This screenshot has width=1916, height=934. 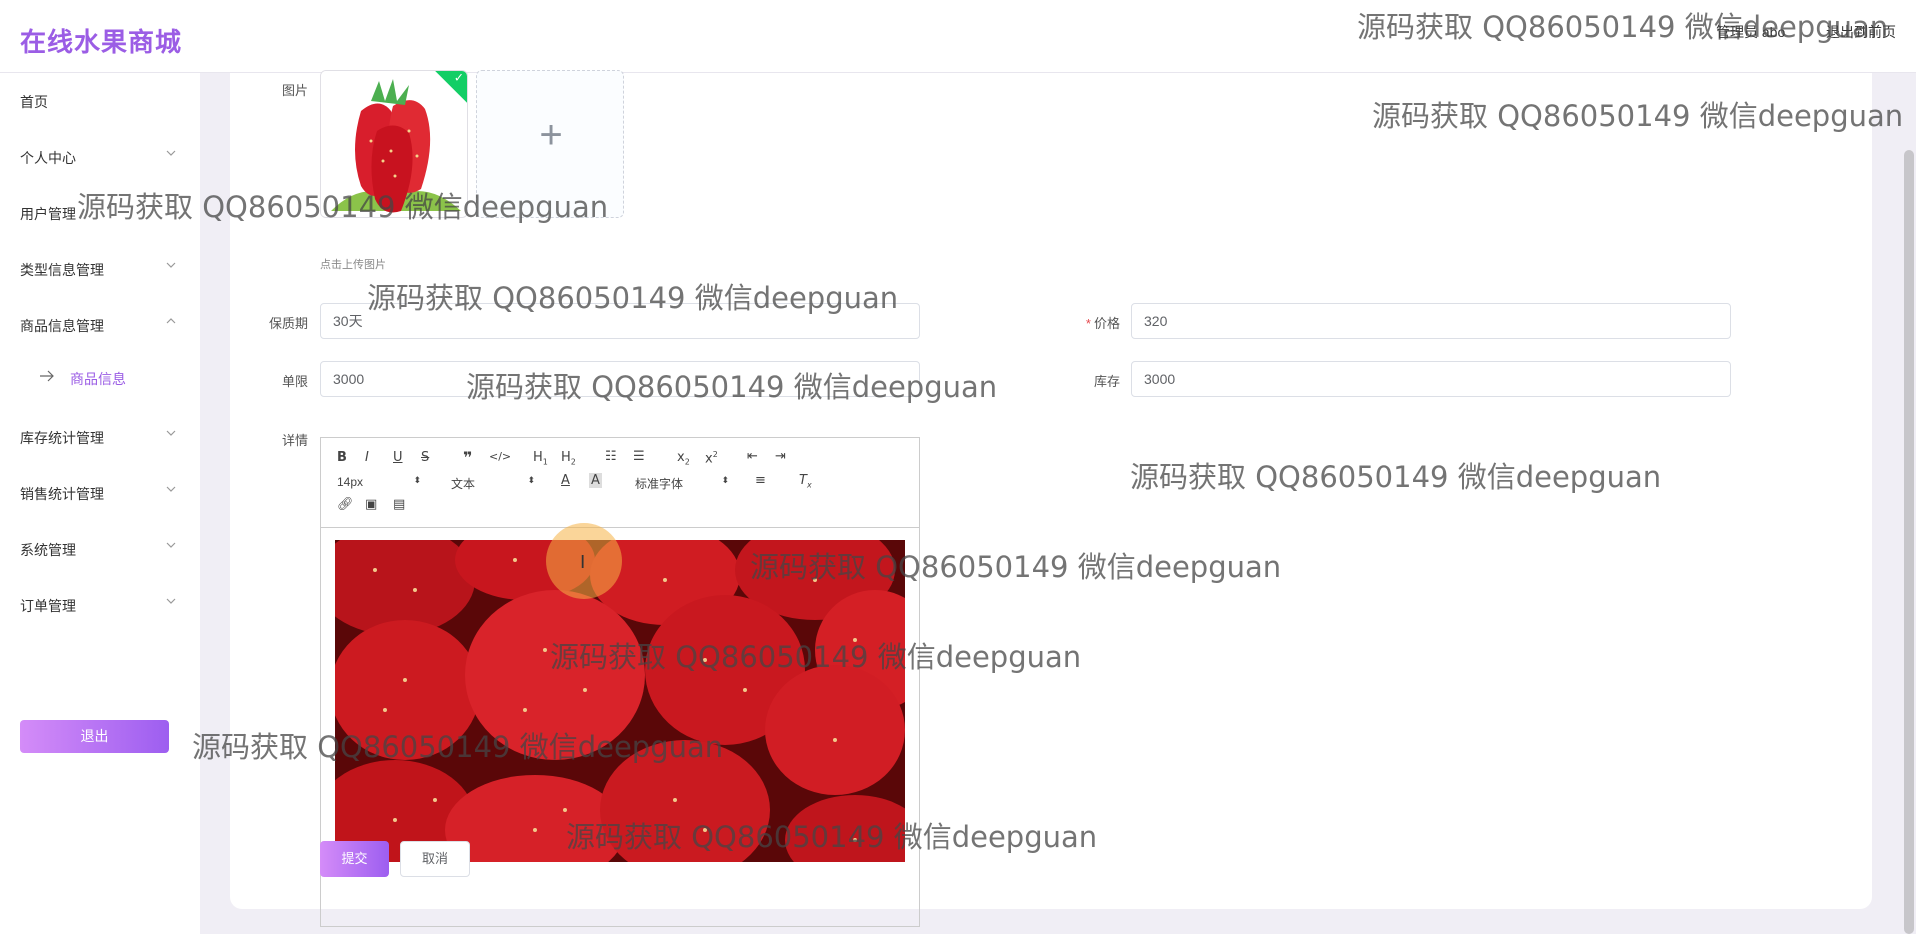 I want to click on sidebar-item-stock-stats: 库存统计管理, so click(x=100, y=436).